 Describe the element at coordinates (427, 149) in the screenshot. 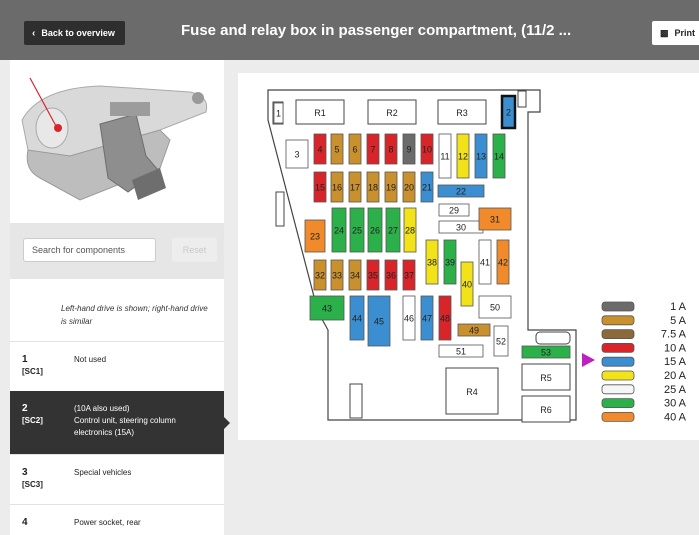

I see `fuse-10: 10` at that location.